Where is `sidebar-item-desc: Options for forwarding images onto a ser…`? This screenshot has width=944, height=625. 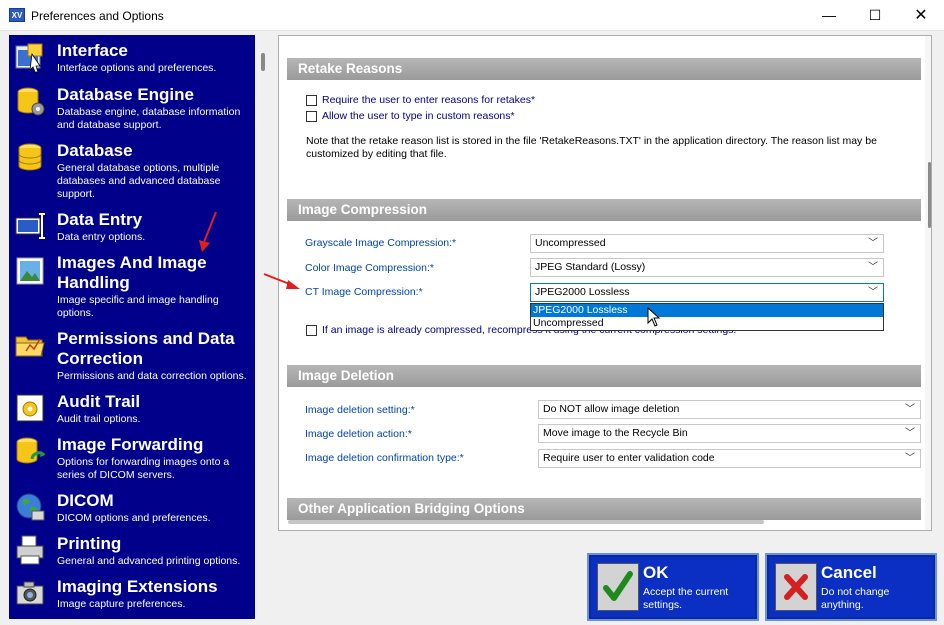
sidebar-item-desc: Options for forwarding images onto a ser… is located at coordinates (143, 468).